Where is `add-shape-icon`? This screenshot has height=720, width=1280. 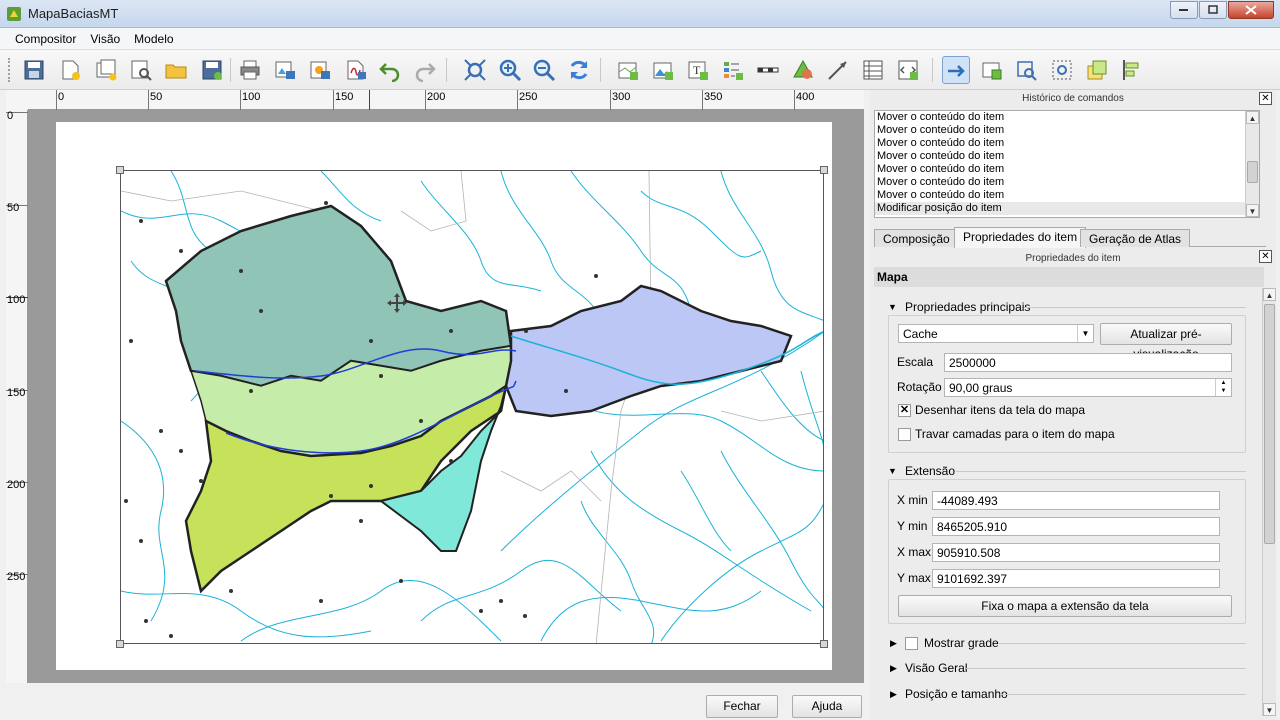 add-shape-icon is located at coordinates (803, 70).